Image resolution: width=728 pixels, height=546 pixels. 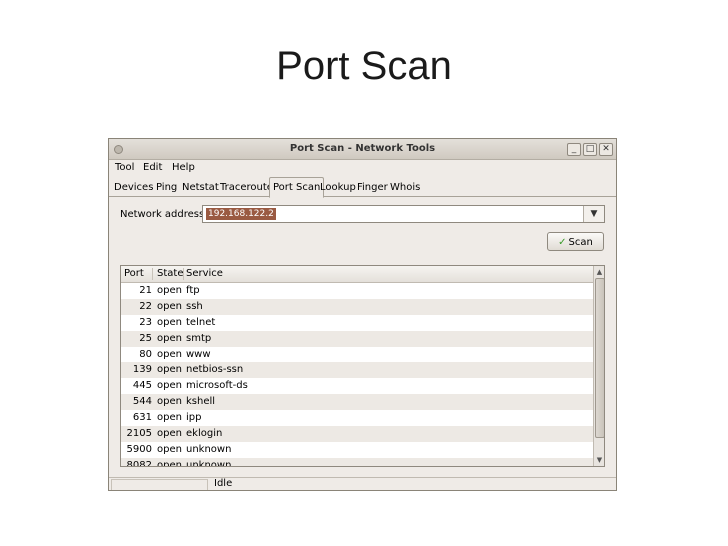 I want to click on tab-whois: Whois, so click(x=405, y=187).